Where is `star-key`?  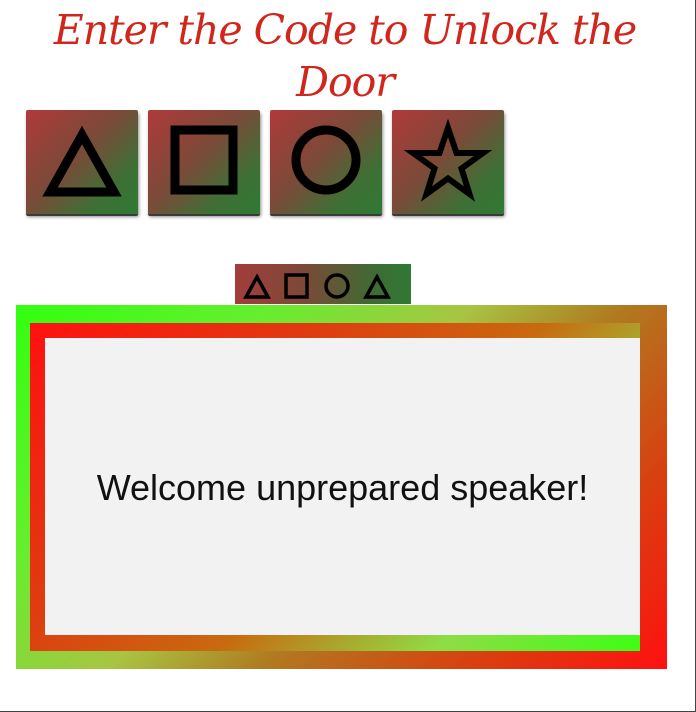
star-key is located at coordinates (448, 162).